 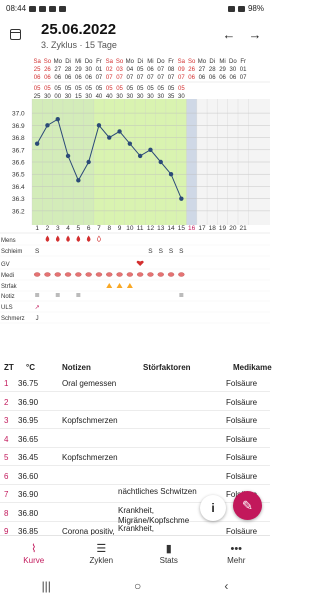 I want to click on row-label: Schleim, so click(x=11, y=252).